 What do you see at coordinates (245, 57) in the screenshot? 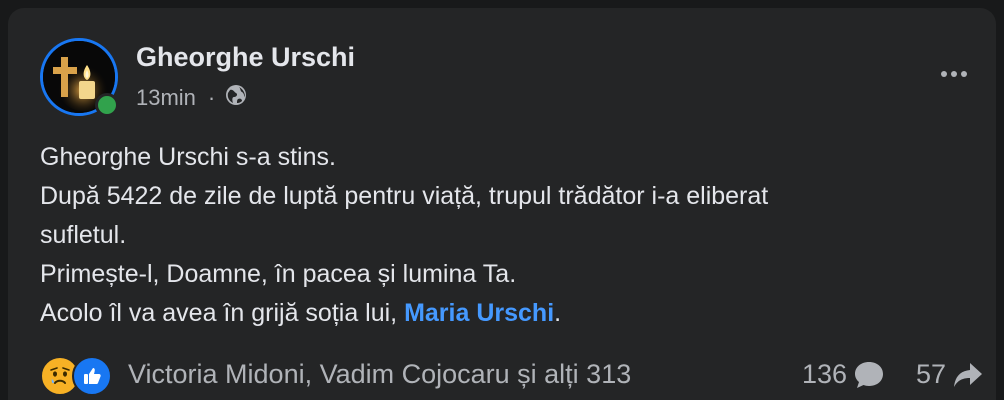
I see `author-name: Gheorghe Urschi` at bounding box center [245, 57].